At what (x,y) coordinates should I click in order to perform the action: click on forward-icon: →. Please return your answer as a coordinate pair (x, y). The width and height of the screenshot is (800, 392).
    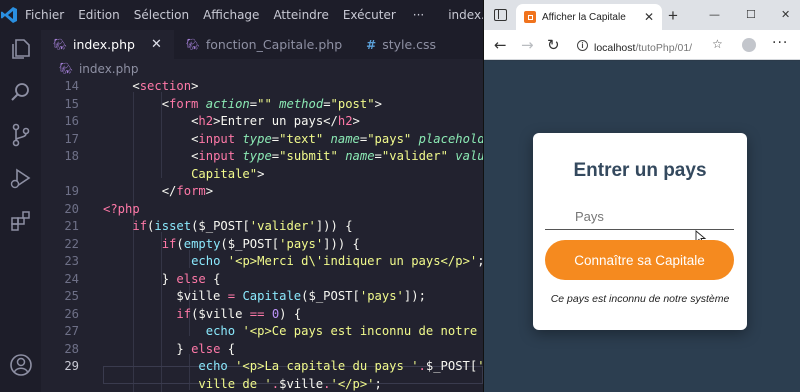
    Looking at the image, I should click on (527, 45).